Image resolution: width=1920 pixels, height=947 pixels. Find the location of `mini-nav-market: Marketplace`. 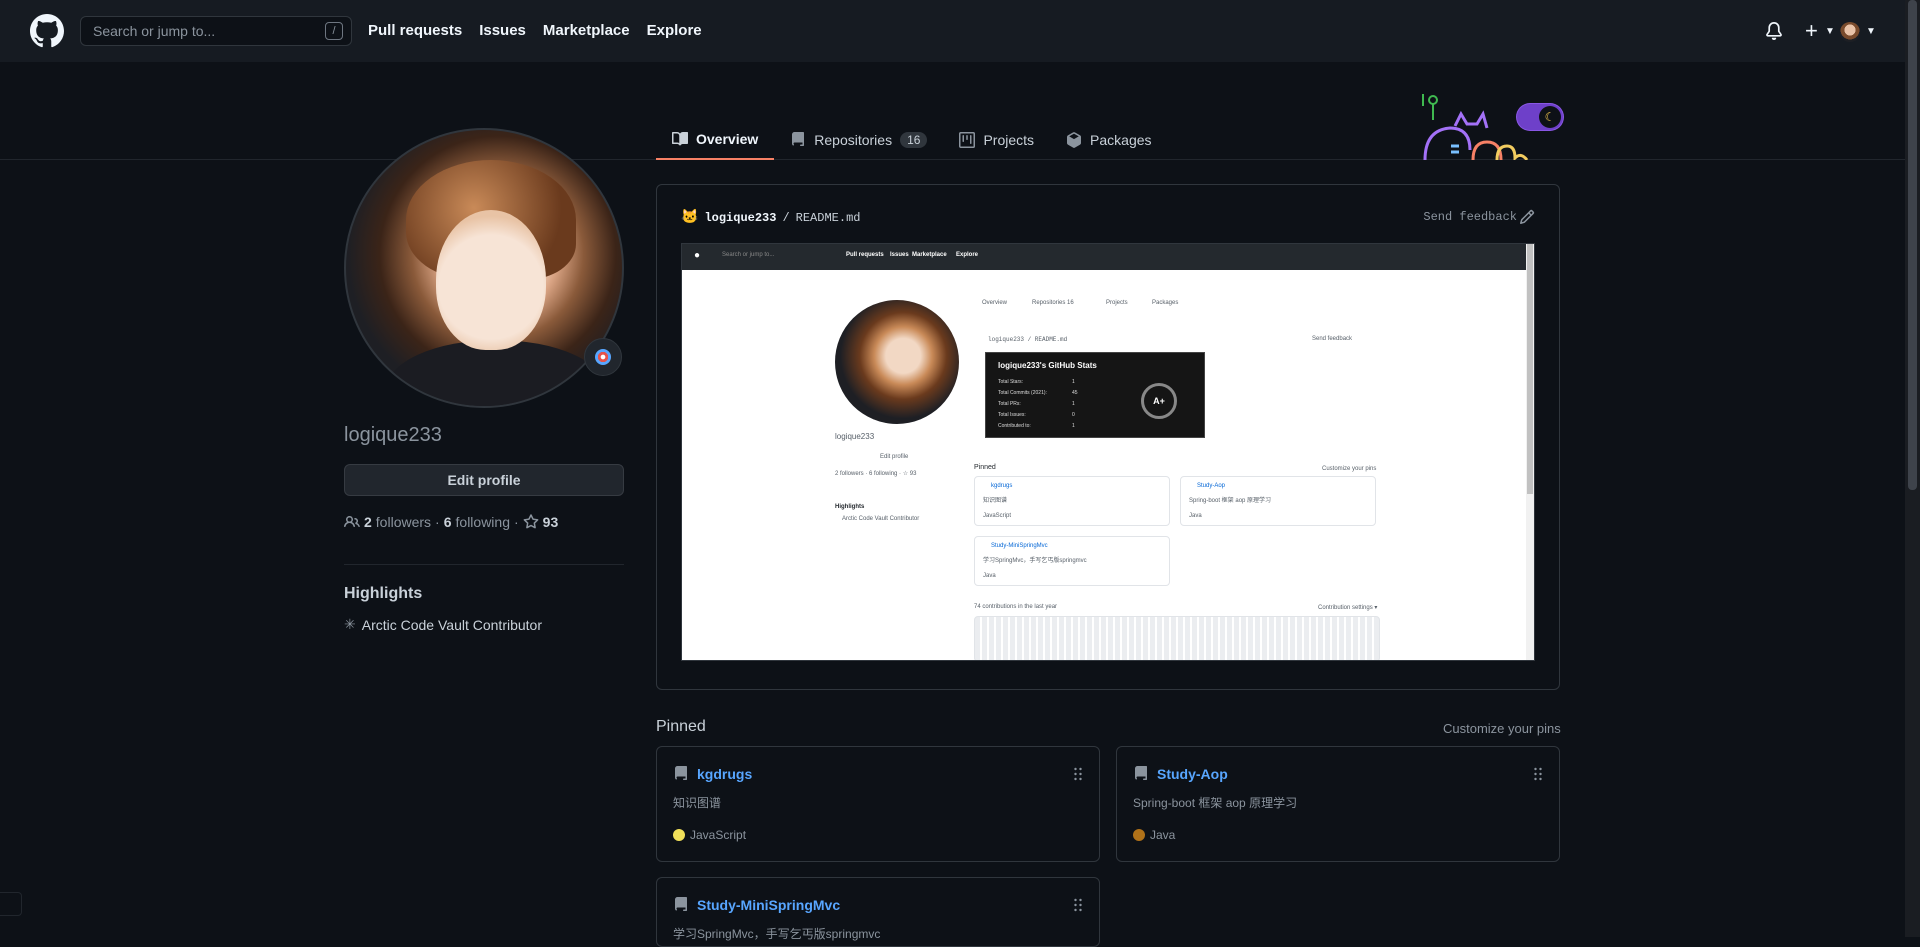

mini-nav-market: Marketplace is located at coordinates (929, 255).